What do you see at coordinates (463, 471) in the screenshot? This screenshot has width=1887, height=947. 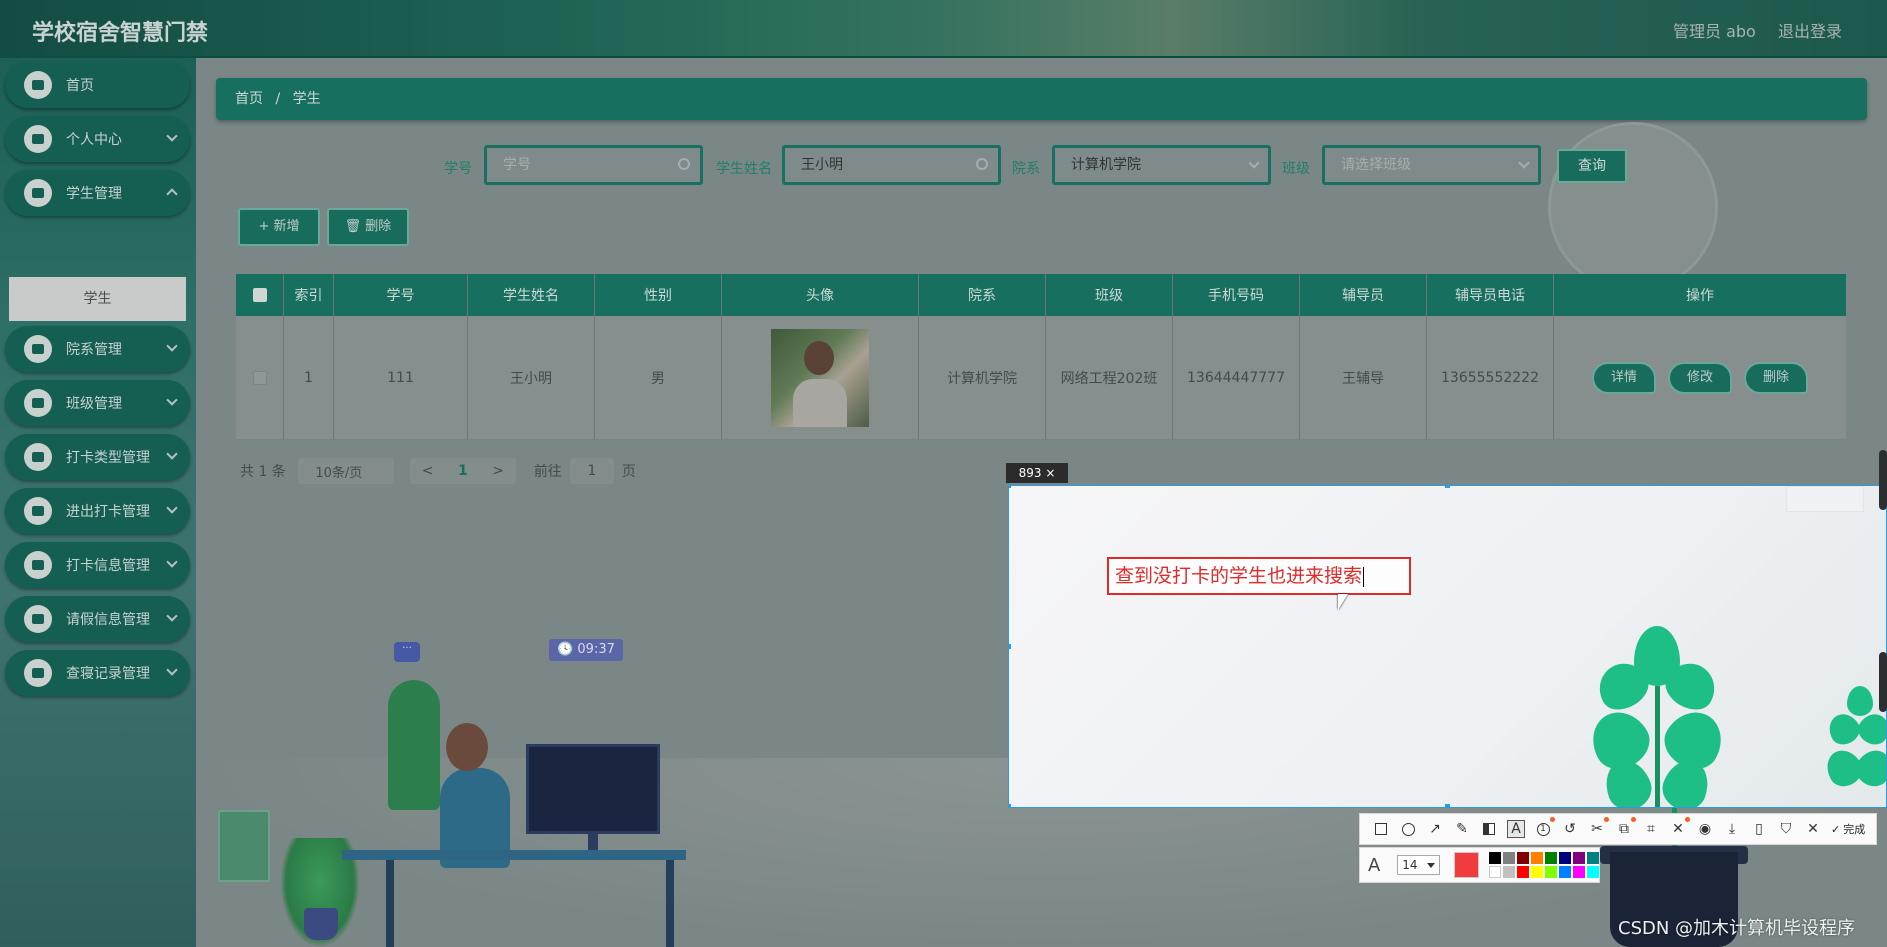 I see `current-page-button: 1` at bounding box center [463, 471].